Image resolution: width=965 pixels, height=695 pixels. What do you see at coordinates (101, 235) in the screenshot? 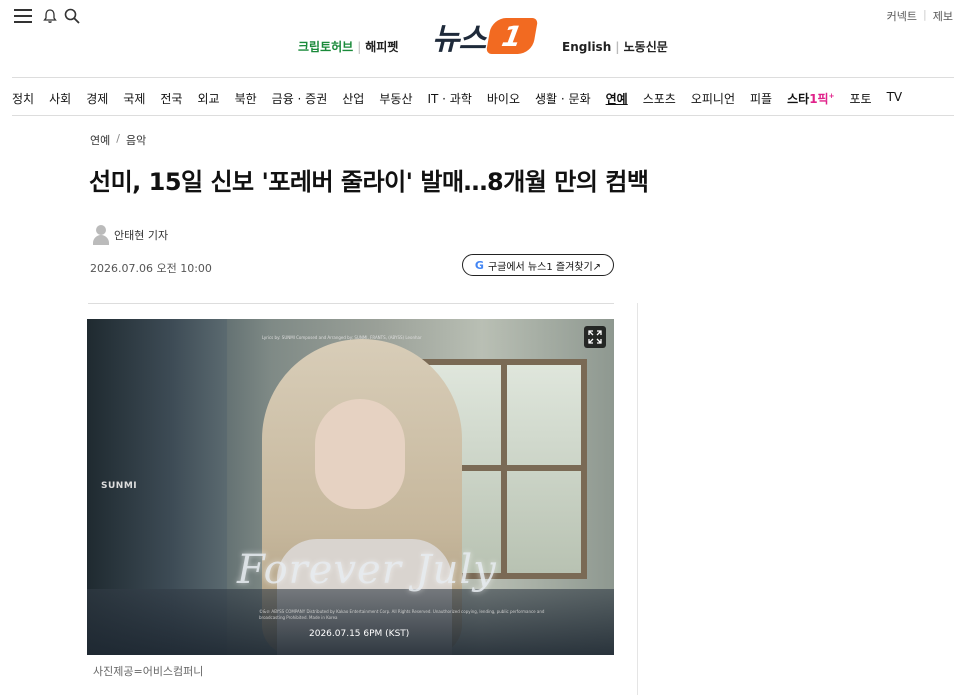
I see `reporter-avatar-icon` at bounding box center [101, 235].